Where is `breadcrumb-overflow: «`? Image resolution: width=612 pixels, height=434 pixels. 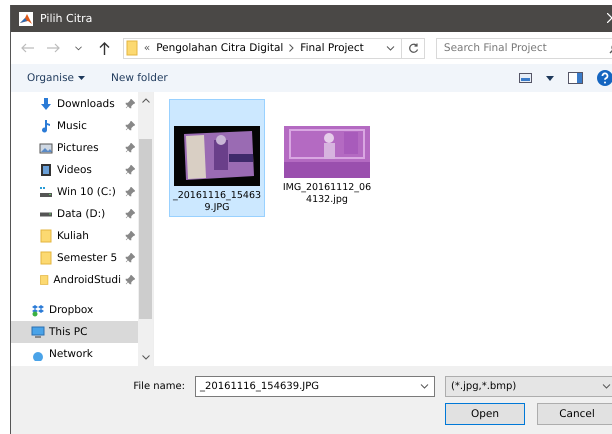
breadcrumb-overflow: « is located at coordinates (147, 48).